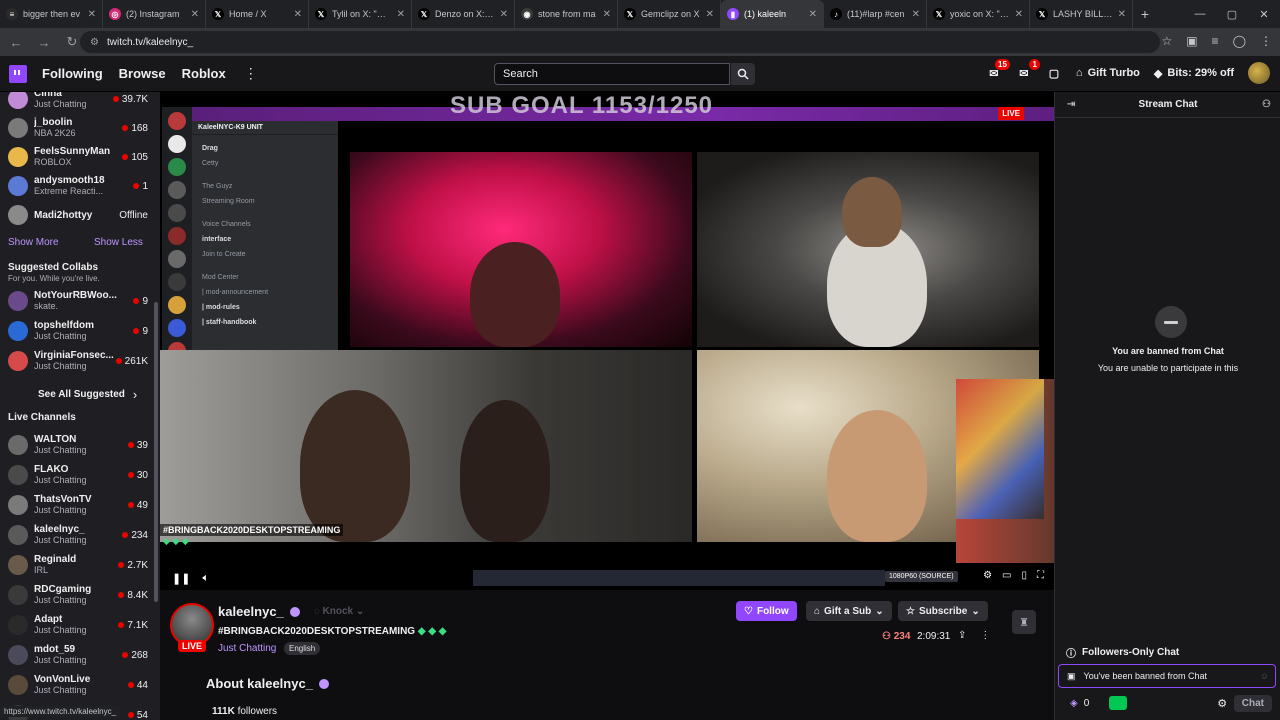 This screenshot has width=1280, height=720. Describe the element at coordinates (1200, 14) in the screenshot. I see `minimize-icon: —` at that location.